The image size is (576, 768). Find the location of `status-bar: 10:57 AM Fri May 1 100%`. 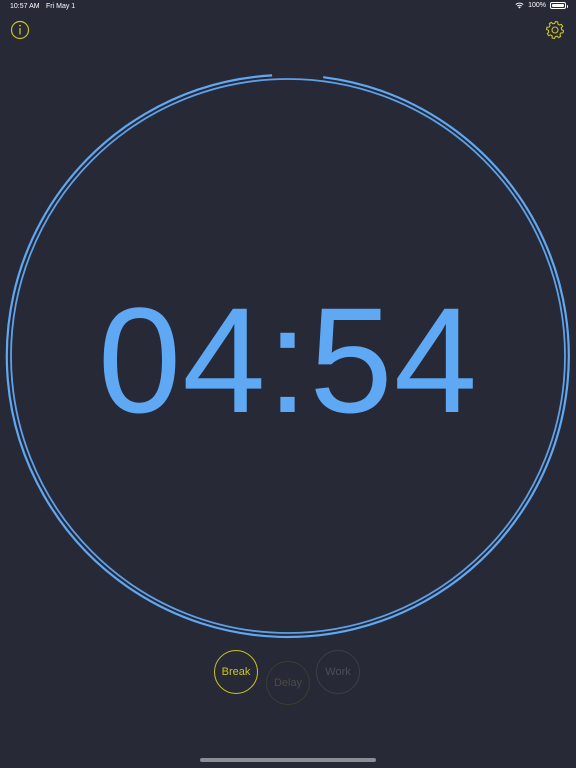

status-bar: 10:57 AM Fri May 1 100% is located at coordinates (288, 7).